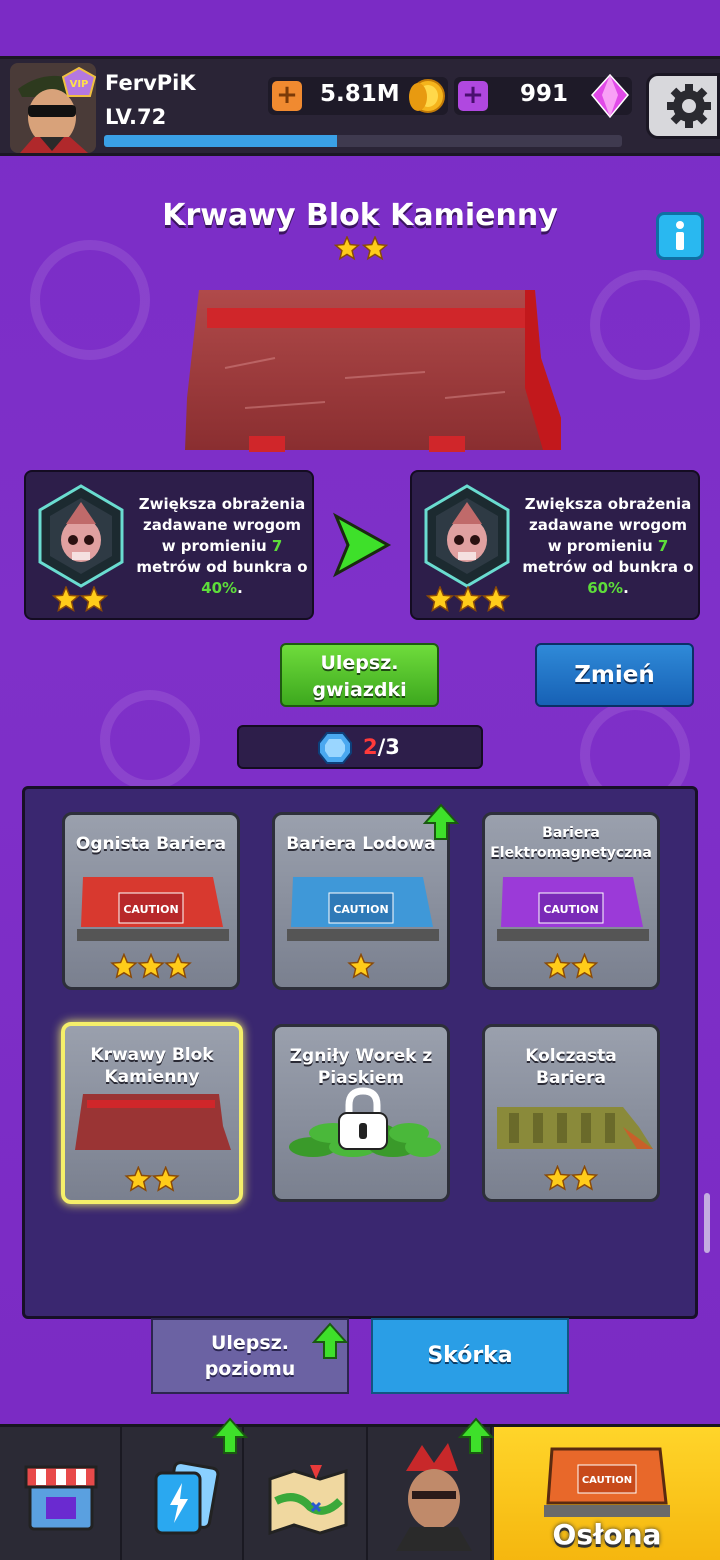  I want to click on shard-count: 2/3, so click(381, 747).